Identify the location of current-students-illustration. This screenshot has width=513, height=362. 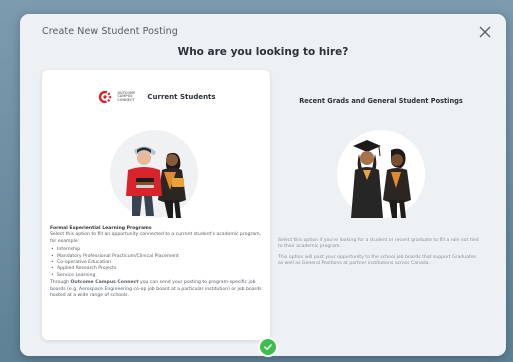
(154, 174).